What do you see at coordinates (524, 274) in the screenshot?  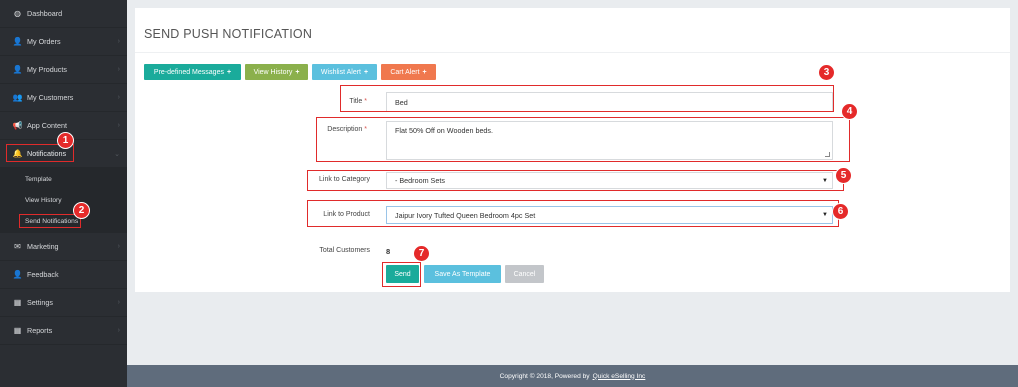 I see `cancel-button: Cancel` at bounding box center [524, 274].